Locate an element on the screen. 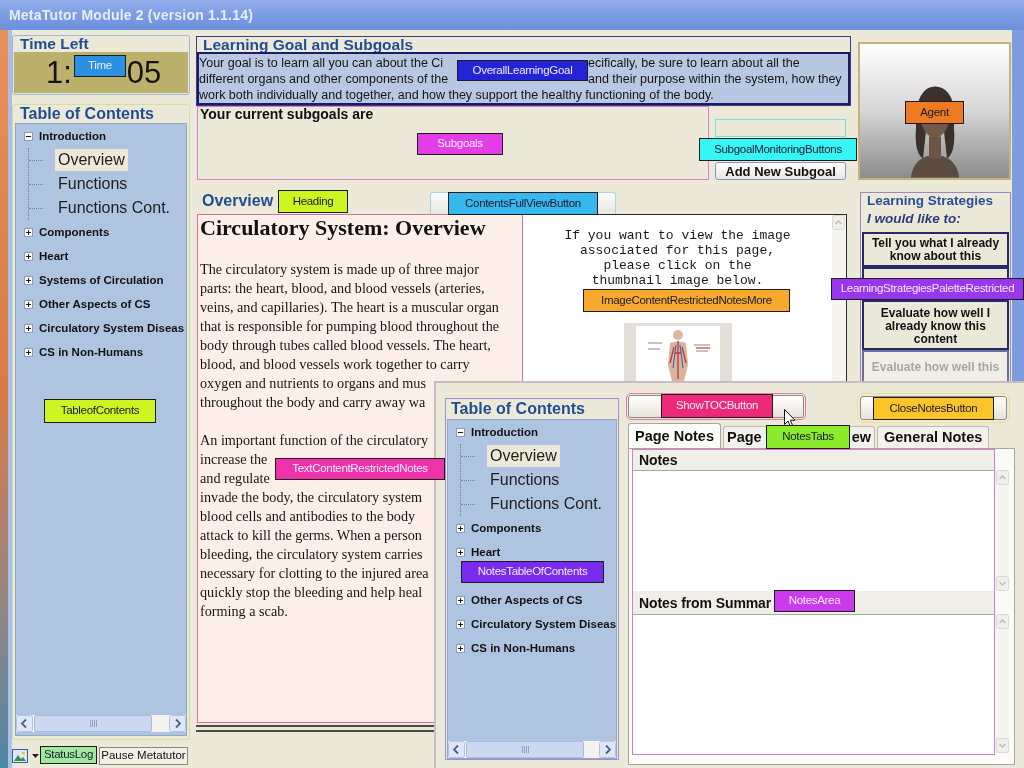  annotation-tooltip: CloseNotesButton is located at coordinates (933, 408).